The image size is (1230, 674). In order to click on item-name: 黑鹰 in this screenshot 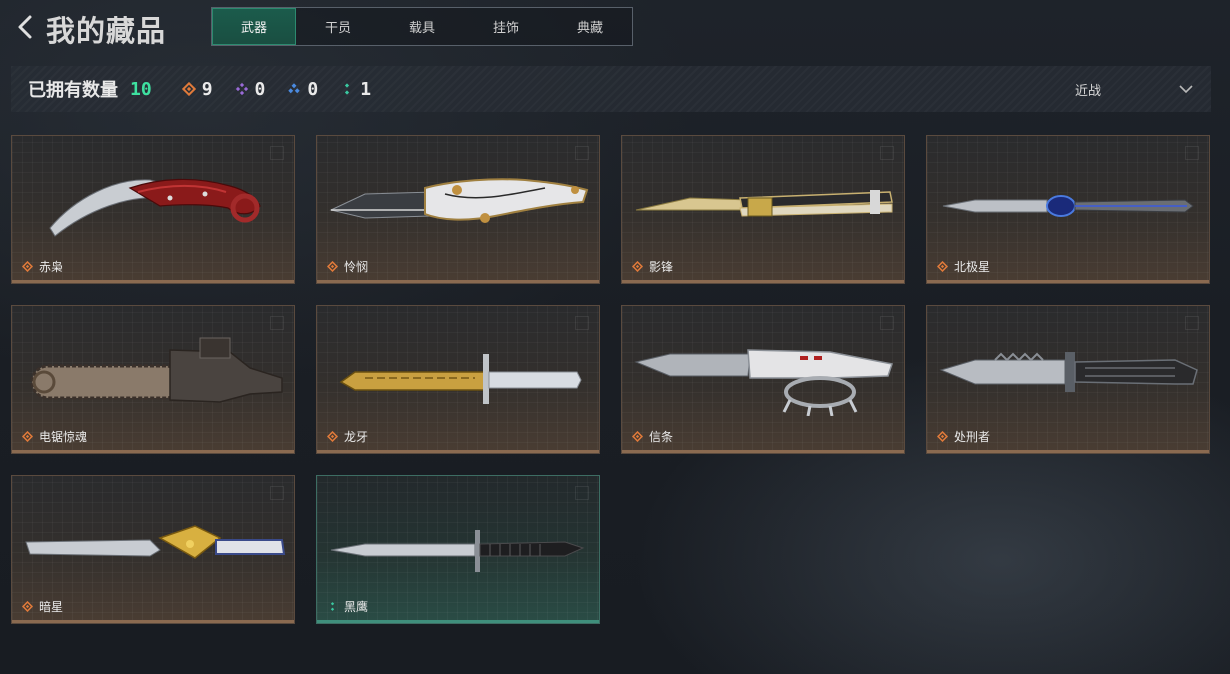, I will do `click(347, 606)`.